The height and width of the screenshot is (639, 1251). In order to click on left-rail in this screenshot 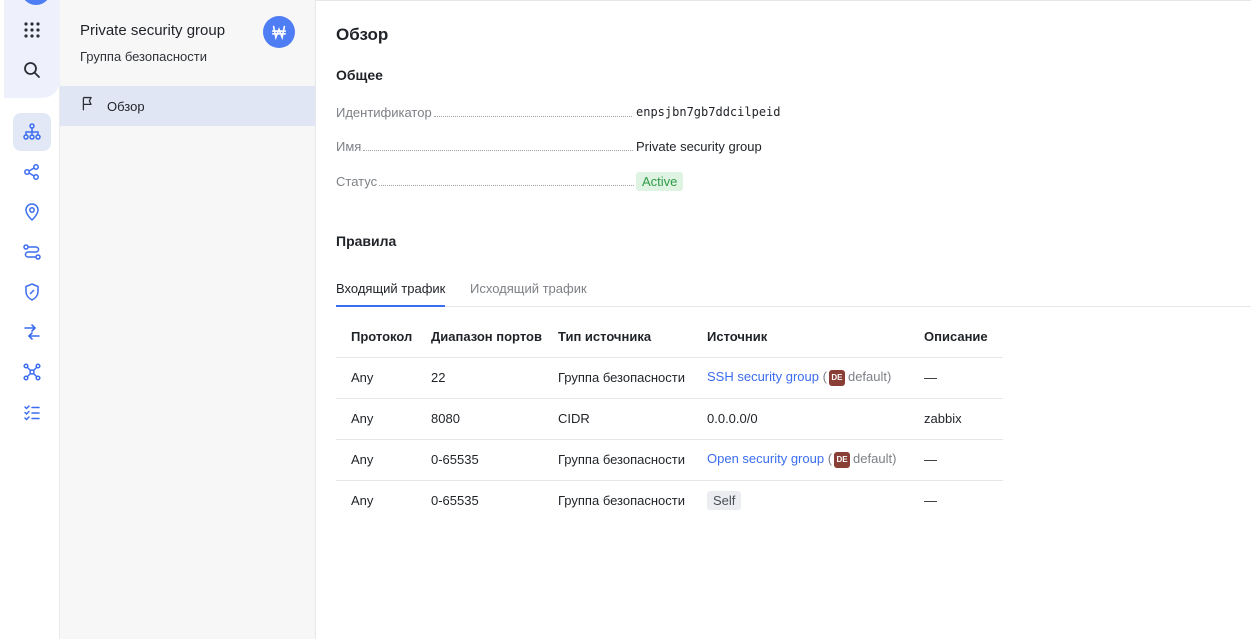, I will do `click(30, 319)`.